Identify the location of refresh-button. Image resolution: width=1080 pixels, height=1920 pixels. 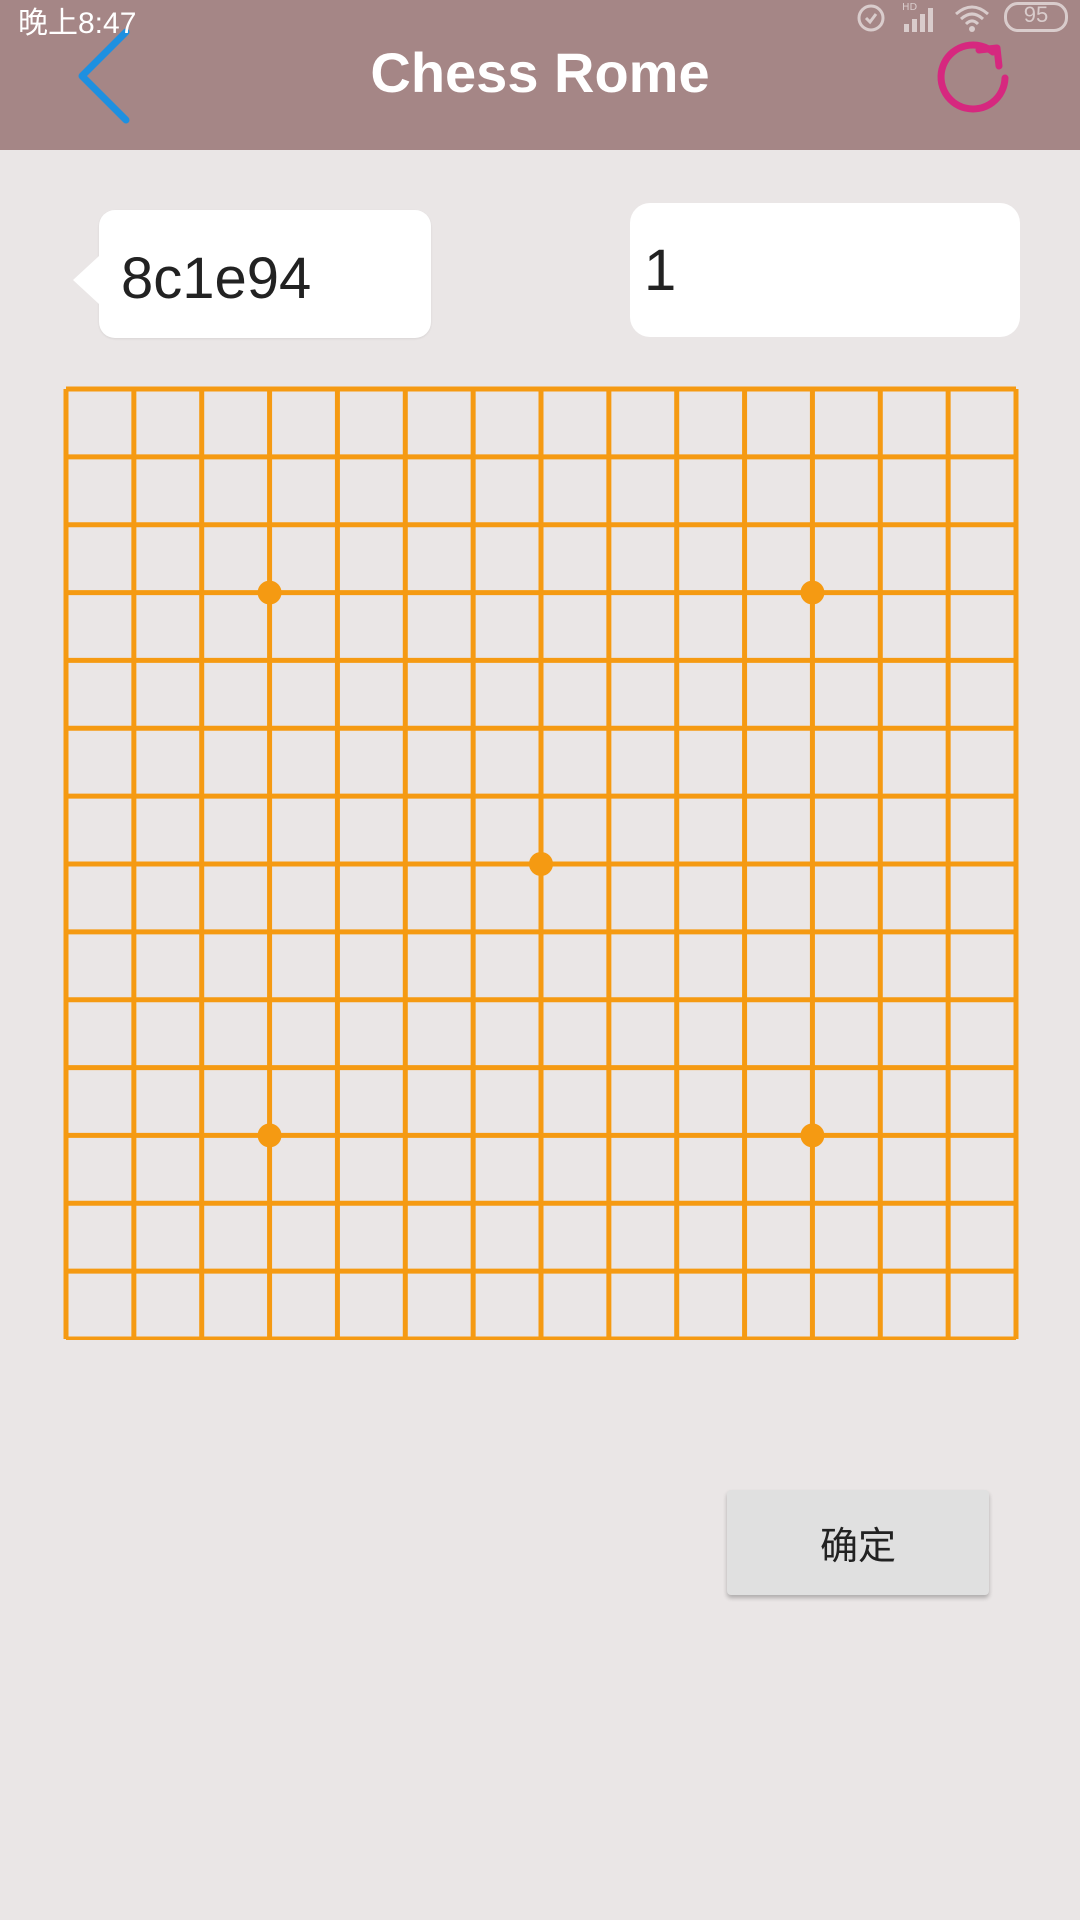
(975, 78).